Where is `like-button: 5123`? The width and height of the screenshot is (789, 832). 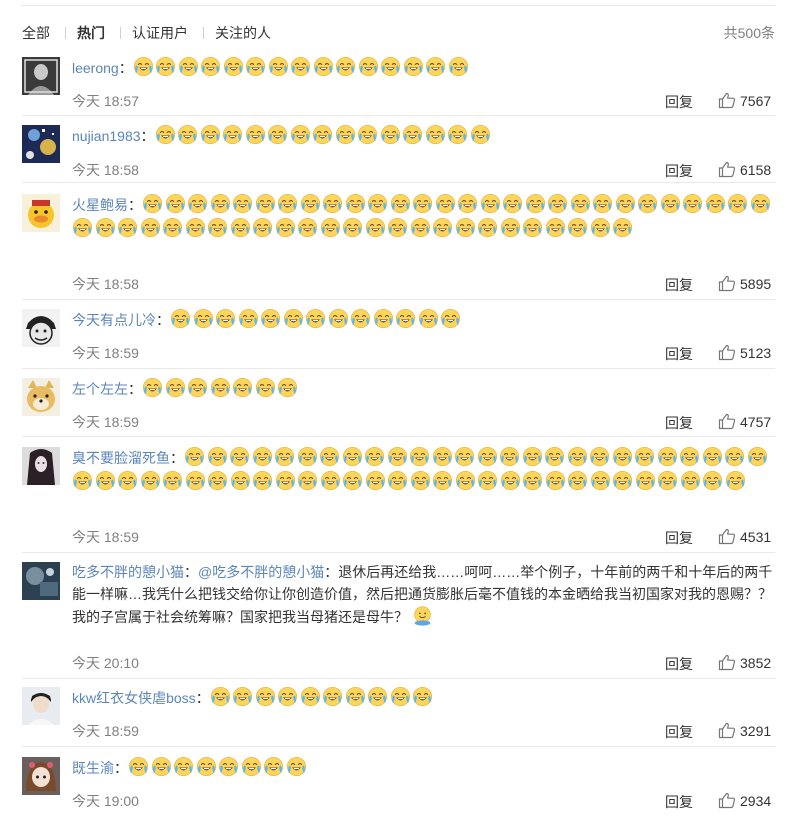 like-button: 5123 is located at coordinates (744, 352).